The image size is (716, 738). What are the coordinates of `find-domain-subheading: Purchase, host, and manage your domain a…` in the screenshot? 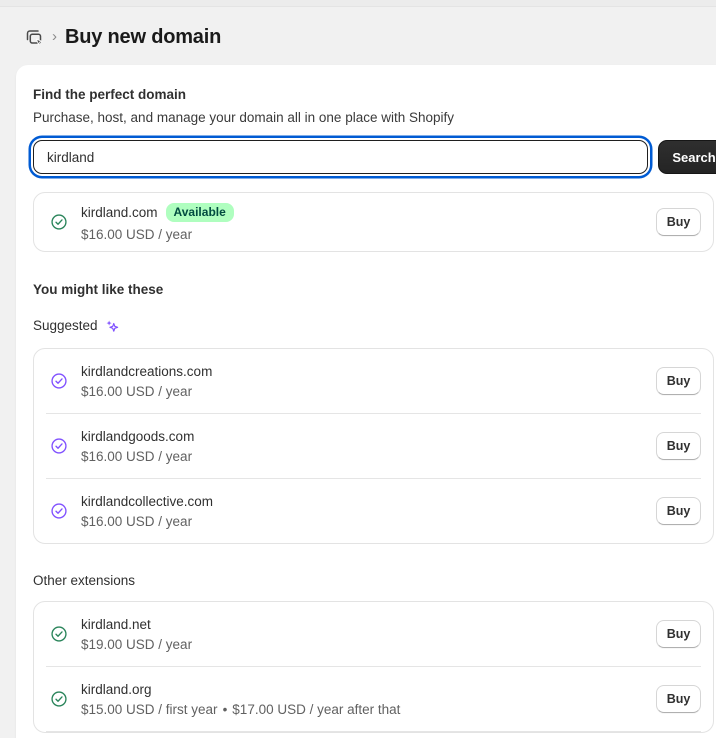 It's located at (244, 117).